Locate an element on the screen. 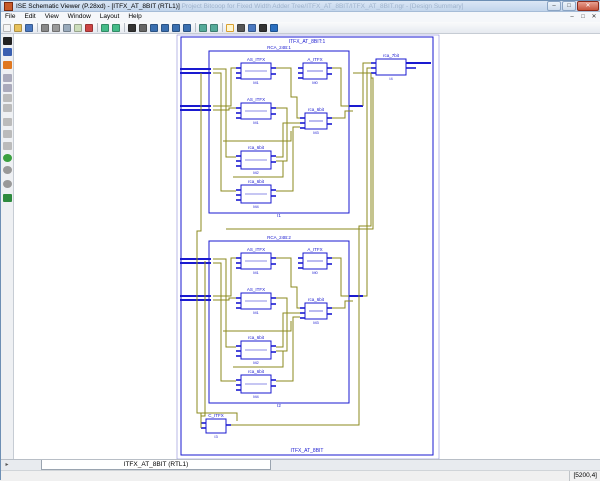 Image resolution: width=600 pixels, height=481 pixels. menu-help: Help is located at coordinates (134, 17).